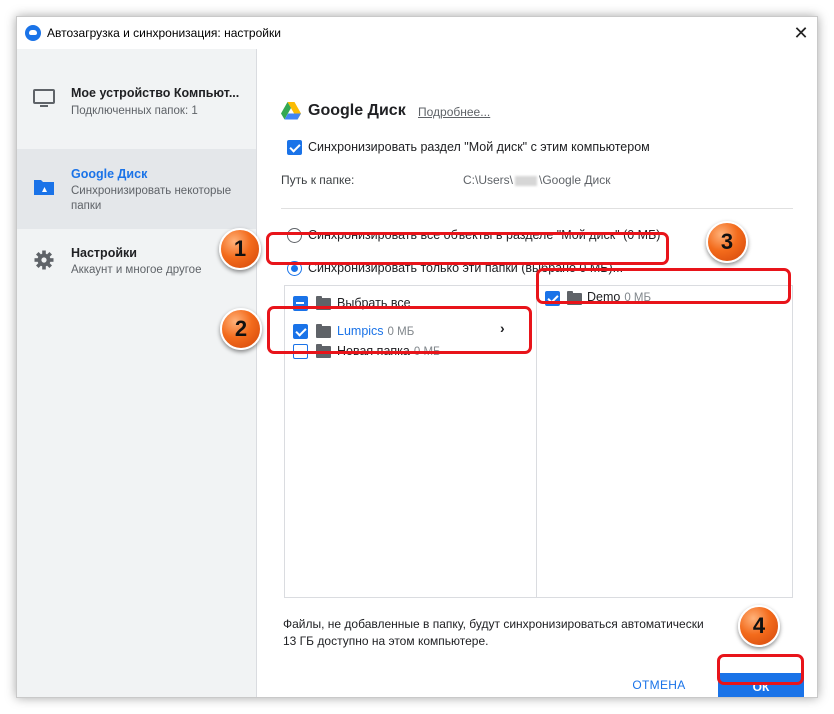 This screenshot has height=714, width=834. I want to click on select-all-checkbox, so click(300, 303).